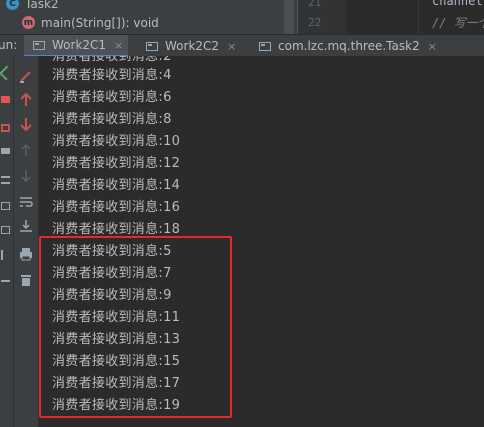 The height and width of the screenshot is (427, 484). What do you see at coordinates (5, 128) in the screenshot?
I see `stop-all-icon` at bounding box center [5, 128].